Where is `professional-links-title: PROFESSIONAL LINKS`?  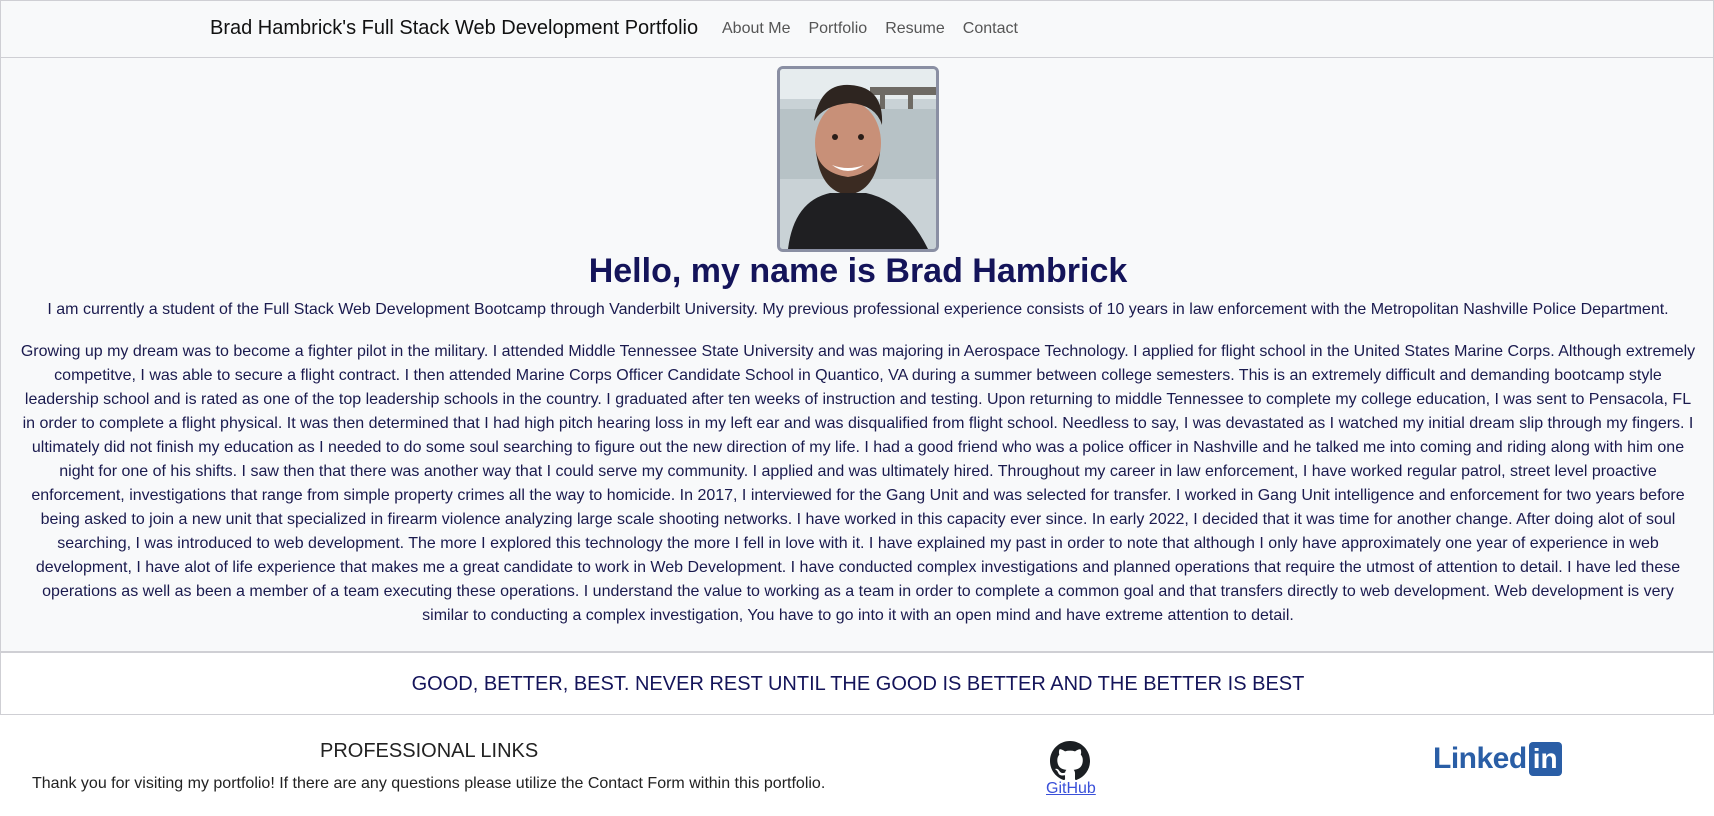 professional-links-title: PROFESSIONAL LINKS is located at coordinates (429, 751).